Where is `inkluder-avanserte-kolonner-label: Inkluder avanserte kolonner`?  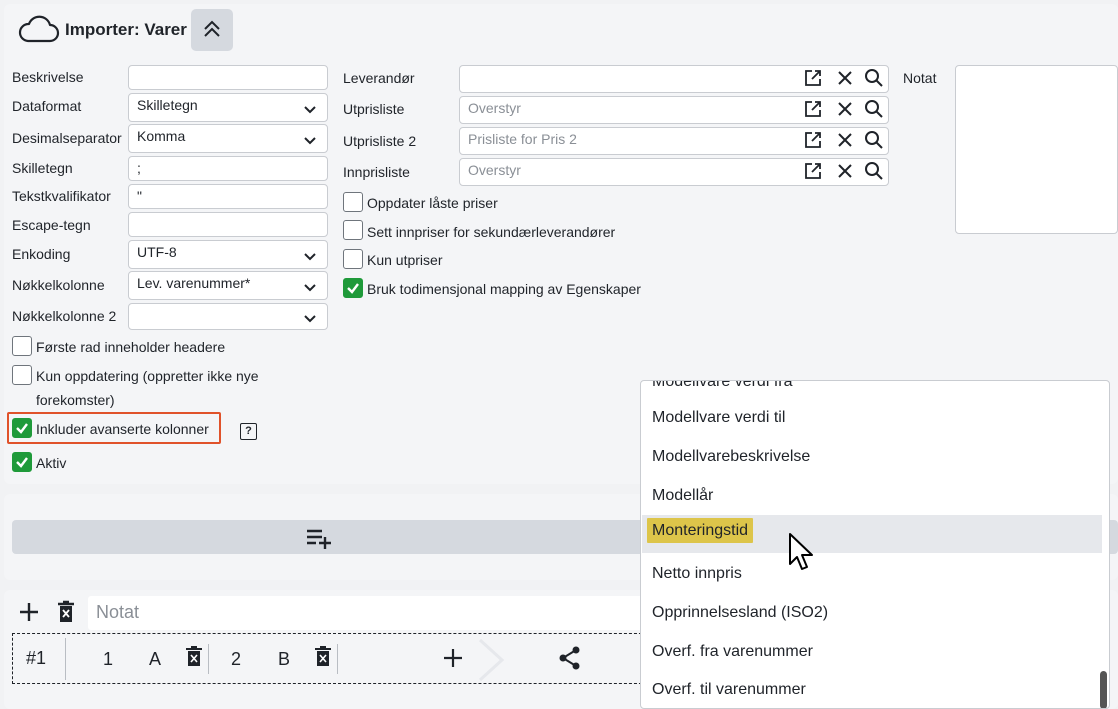 inkluder-avanserte-kolonner-label: Inkluder avanserte kolonner is located at coordinates (122, 429).